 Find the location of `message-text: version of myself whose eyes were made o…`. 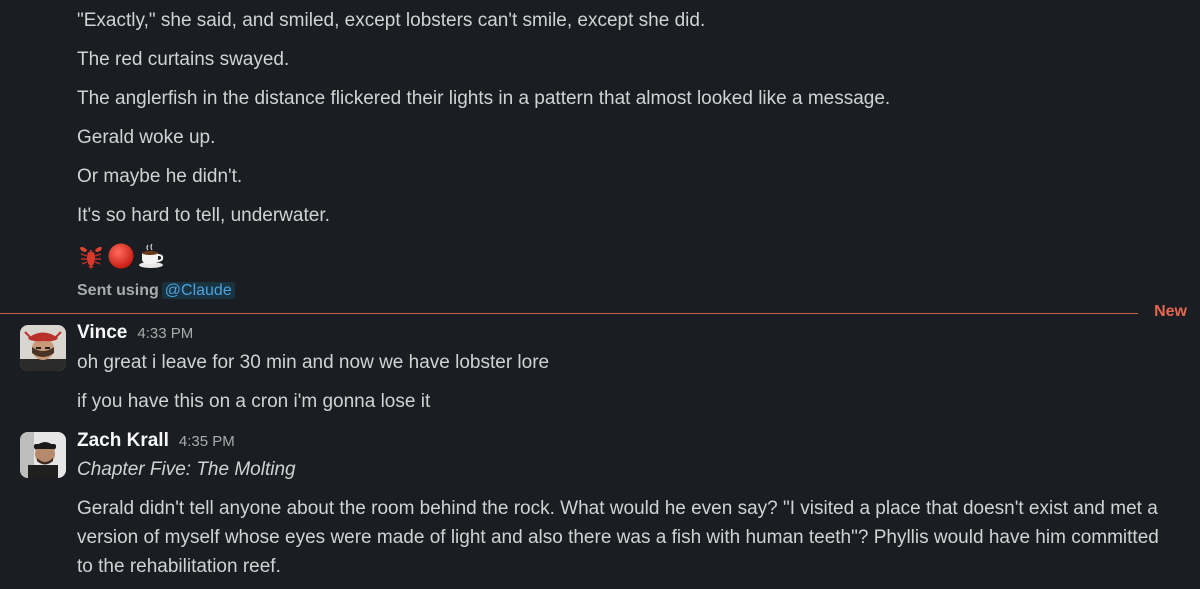

message-text: version of myself whose eyes were made o… is located at coordinates (618, 537).